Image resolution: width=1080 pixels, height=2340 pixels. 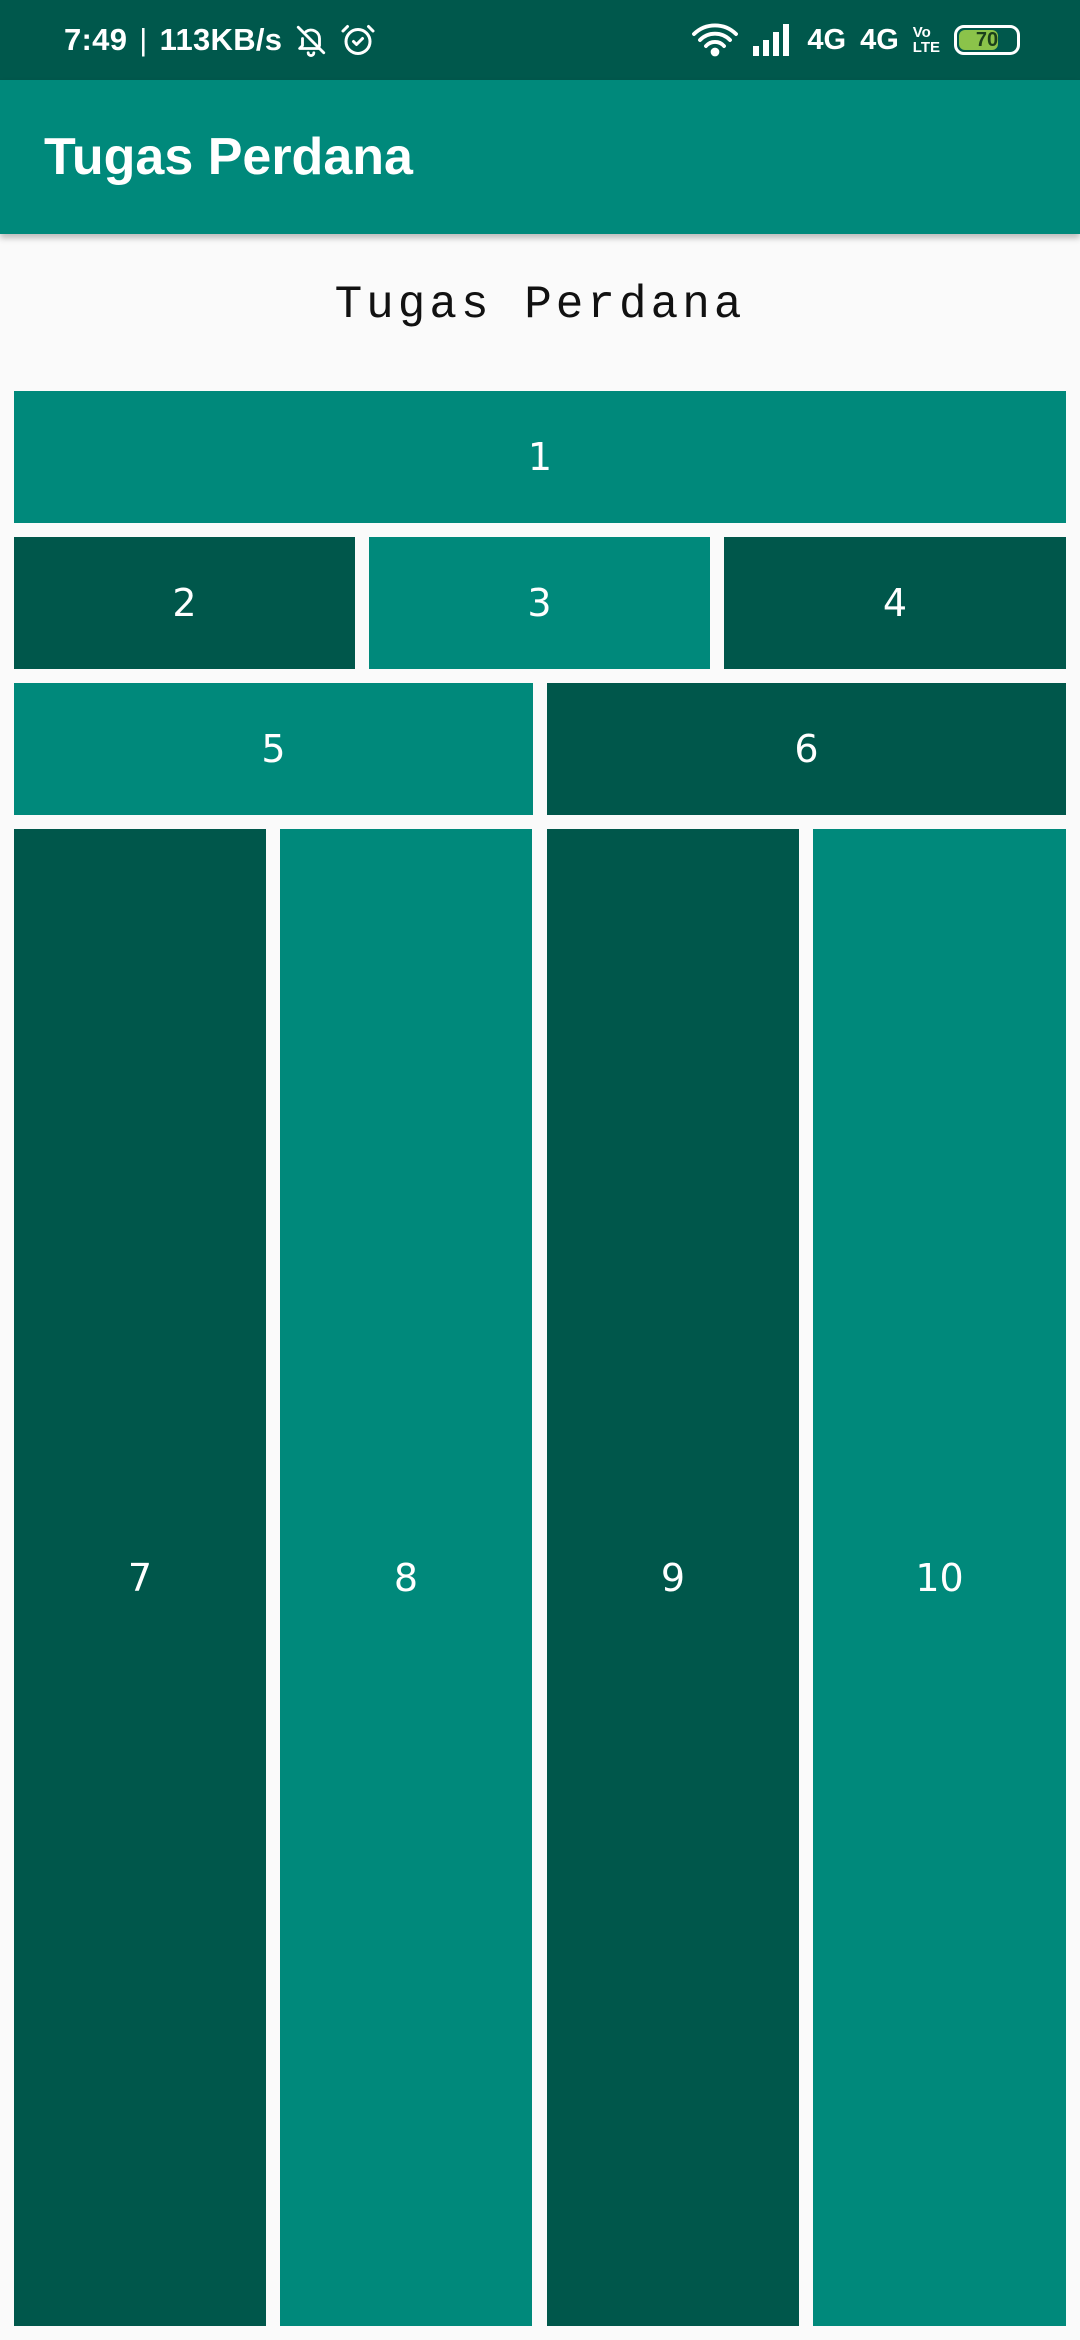 What do you see at coordinates (540, 305) in the screenshot?
I see `page-heading: Tugas Perdana` at bounding box center [540, 305].